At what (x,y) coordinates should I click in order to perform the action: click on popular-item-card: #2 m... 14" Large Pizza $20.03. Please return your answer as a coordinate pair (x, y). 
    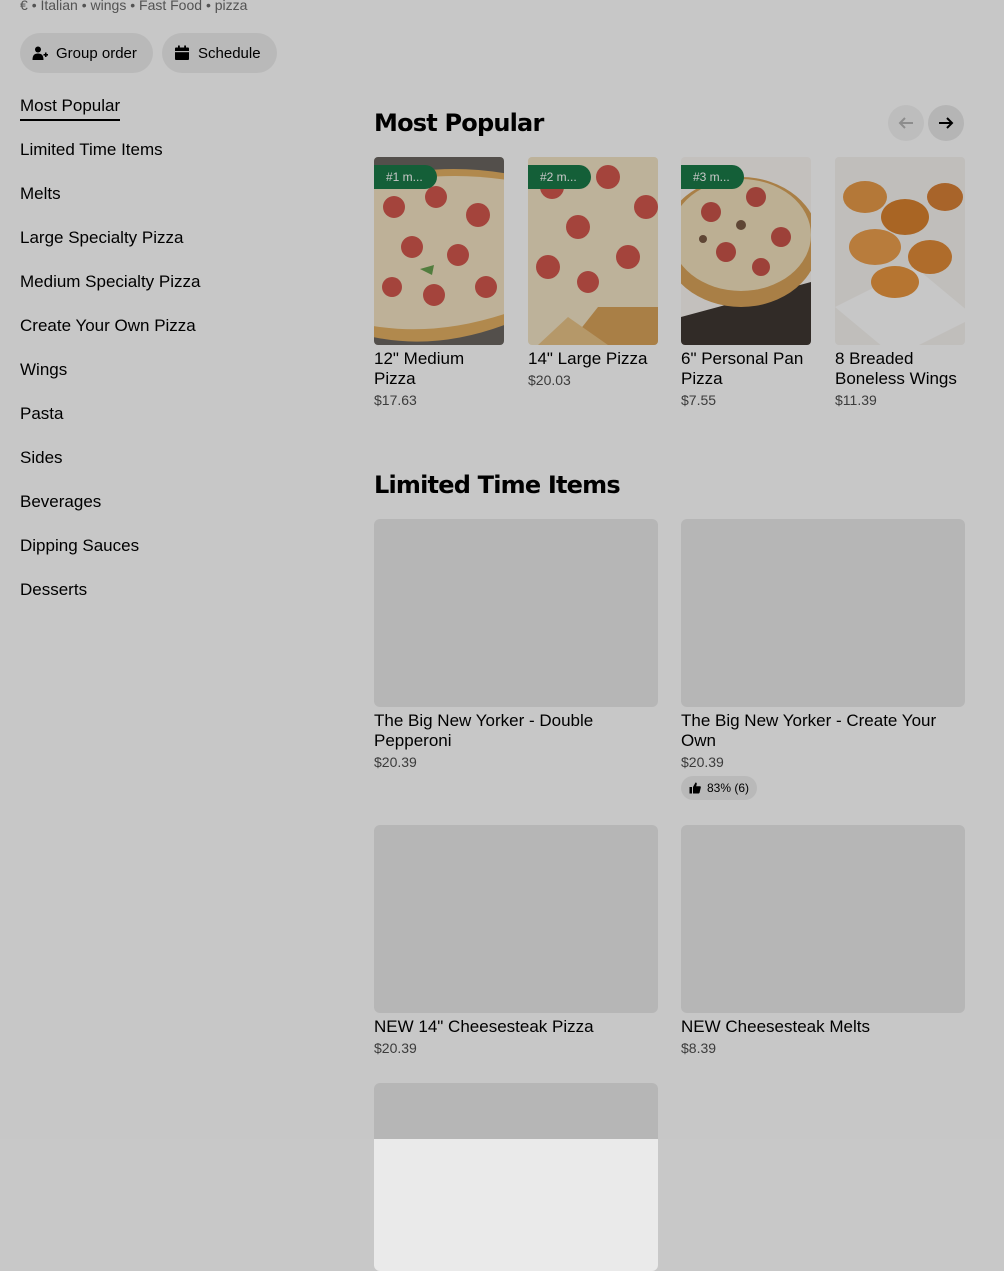
    Looking at the image, I should click on (593, 272).